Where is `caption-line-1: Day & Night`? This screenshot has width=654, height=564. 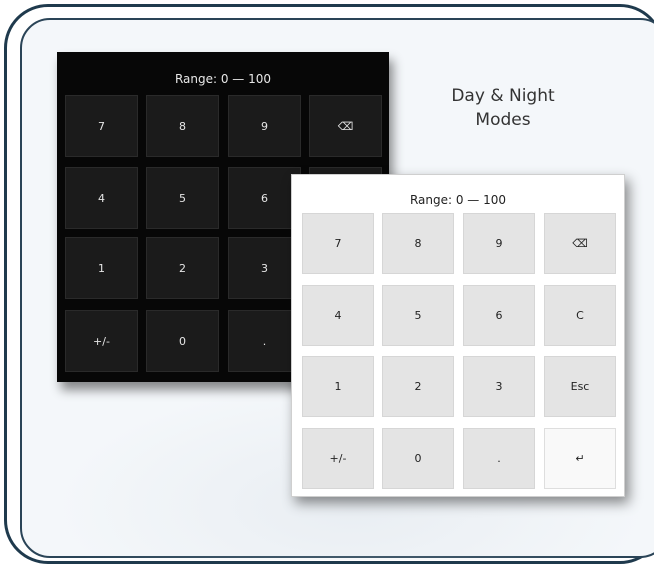
caption-line-1: Day & Night is located at coordinates (503, 96).